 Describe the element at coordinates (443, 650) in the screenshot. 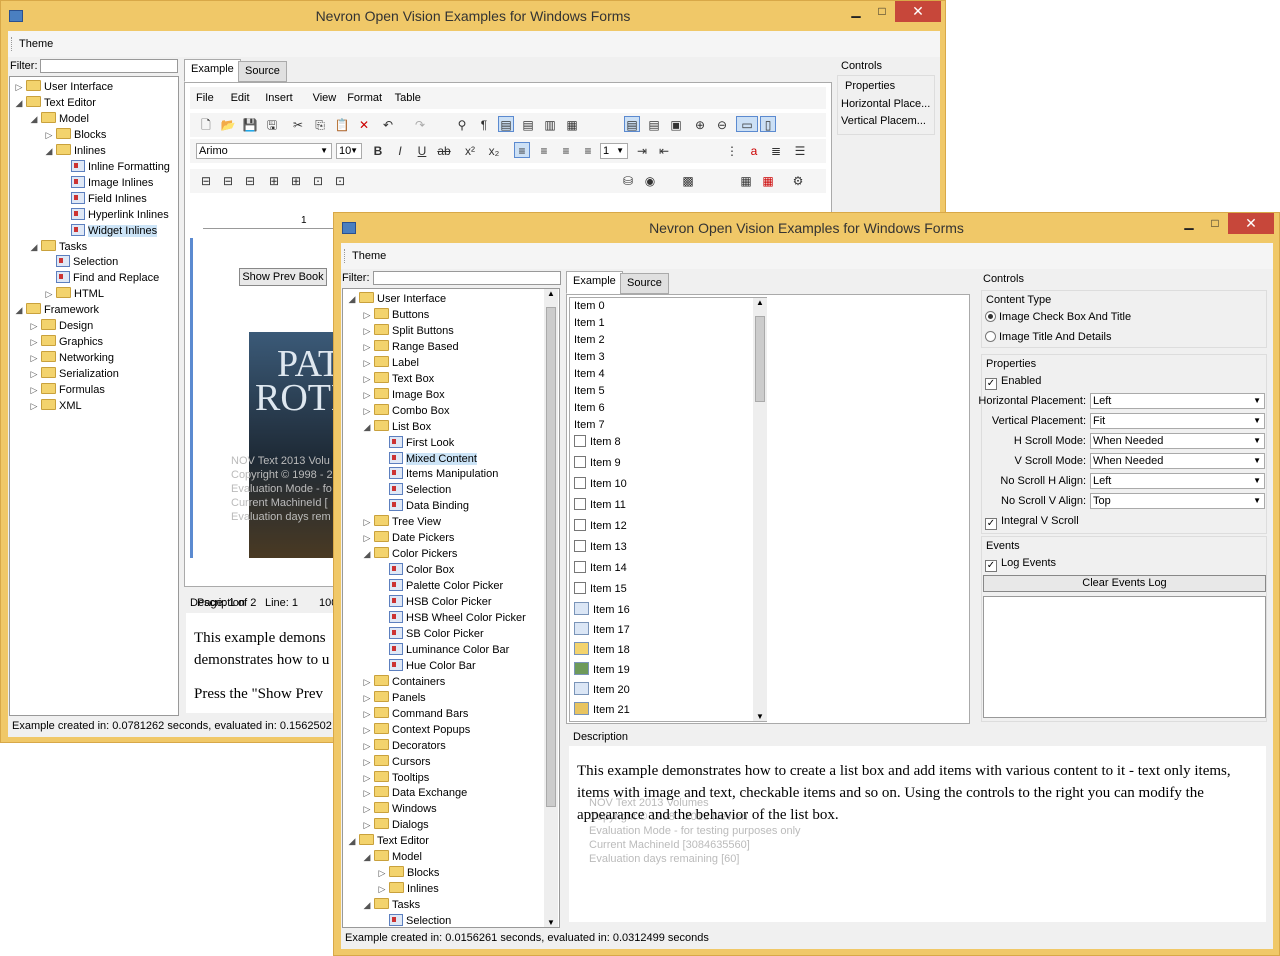

I see `tree-node: Luminance Color Bar` at that location.